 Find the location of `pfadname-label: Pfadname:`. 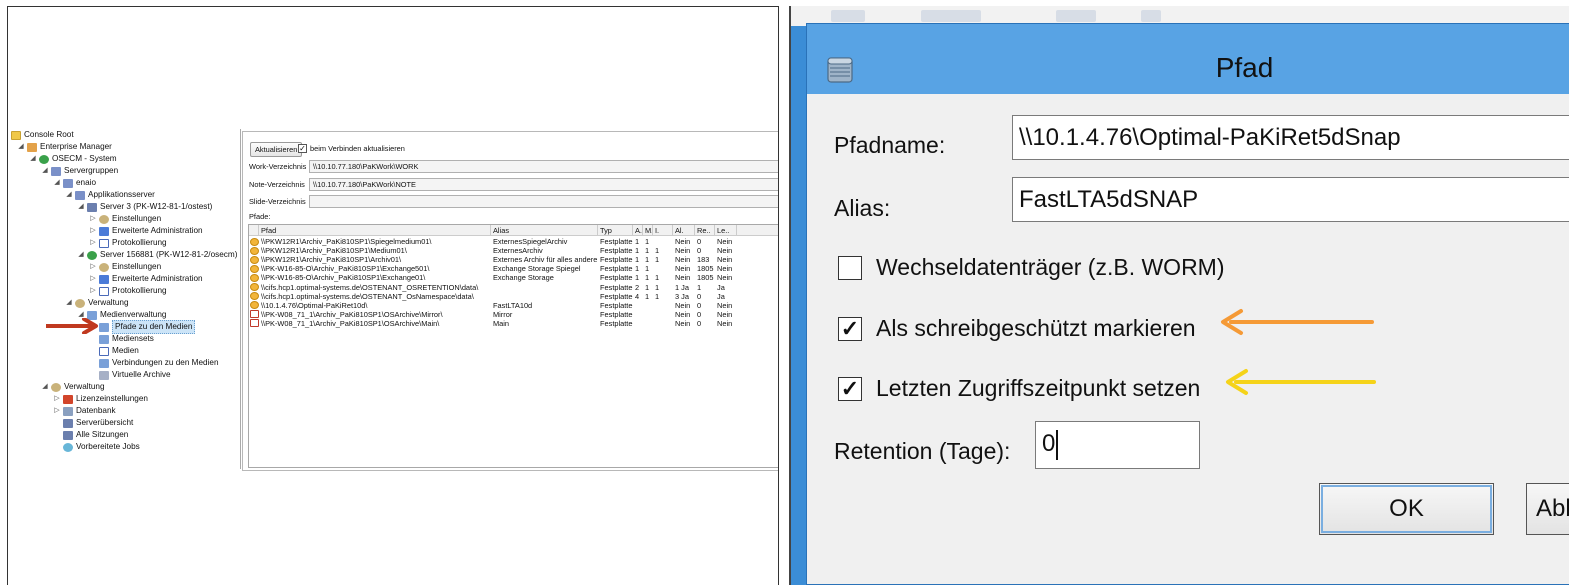

pfadname-label: Pfadname: is located at coordinates (890, 145).